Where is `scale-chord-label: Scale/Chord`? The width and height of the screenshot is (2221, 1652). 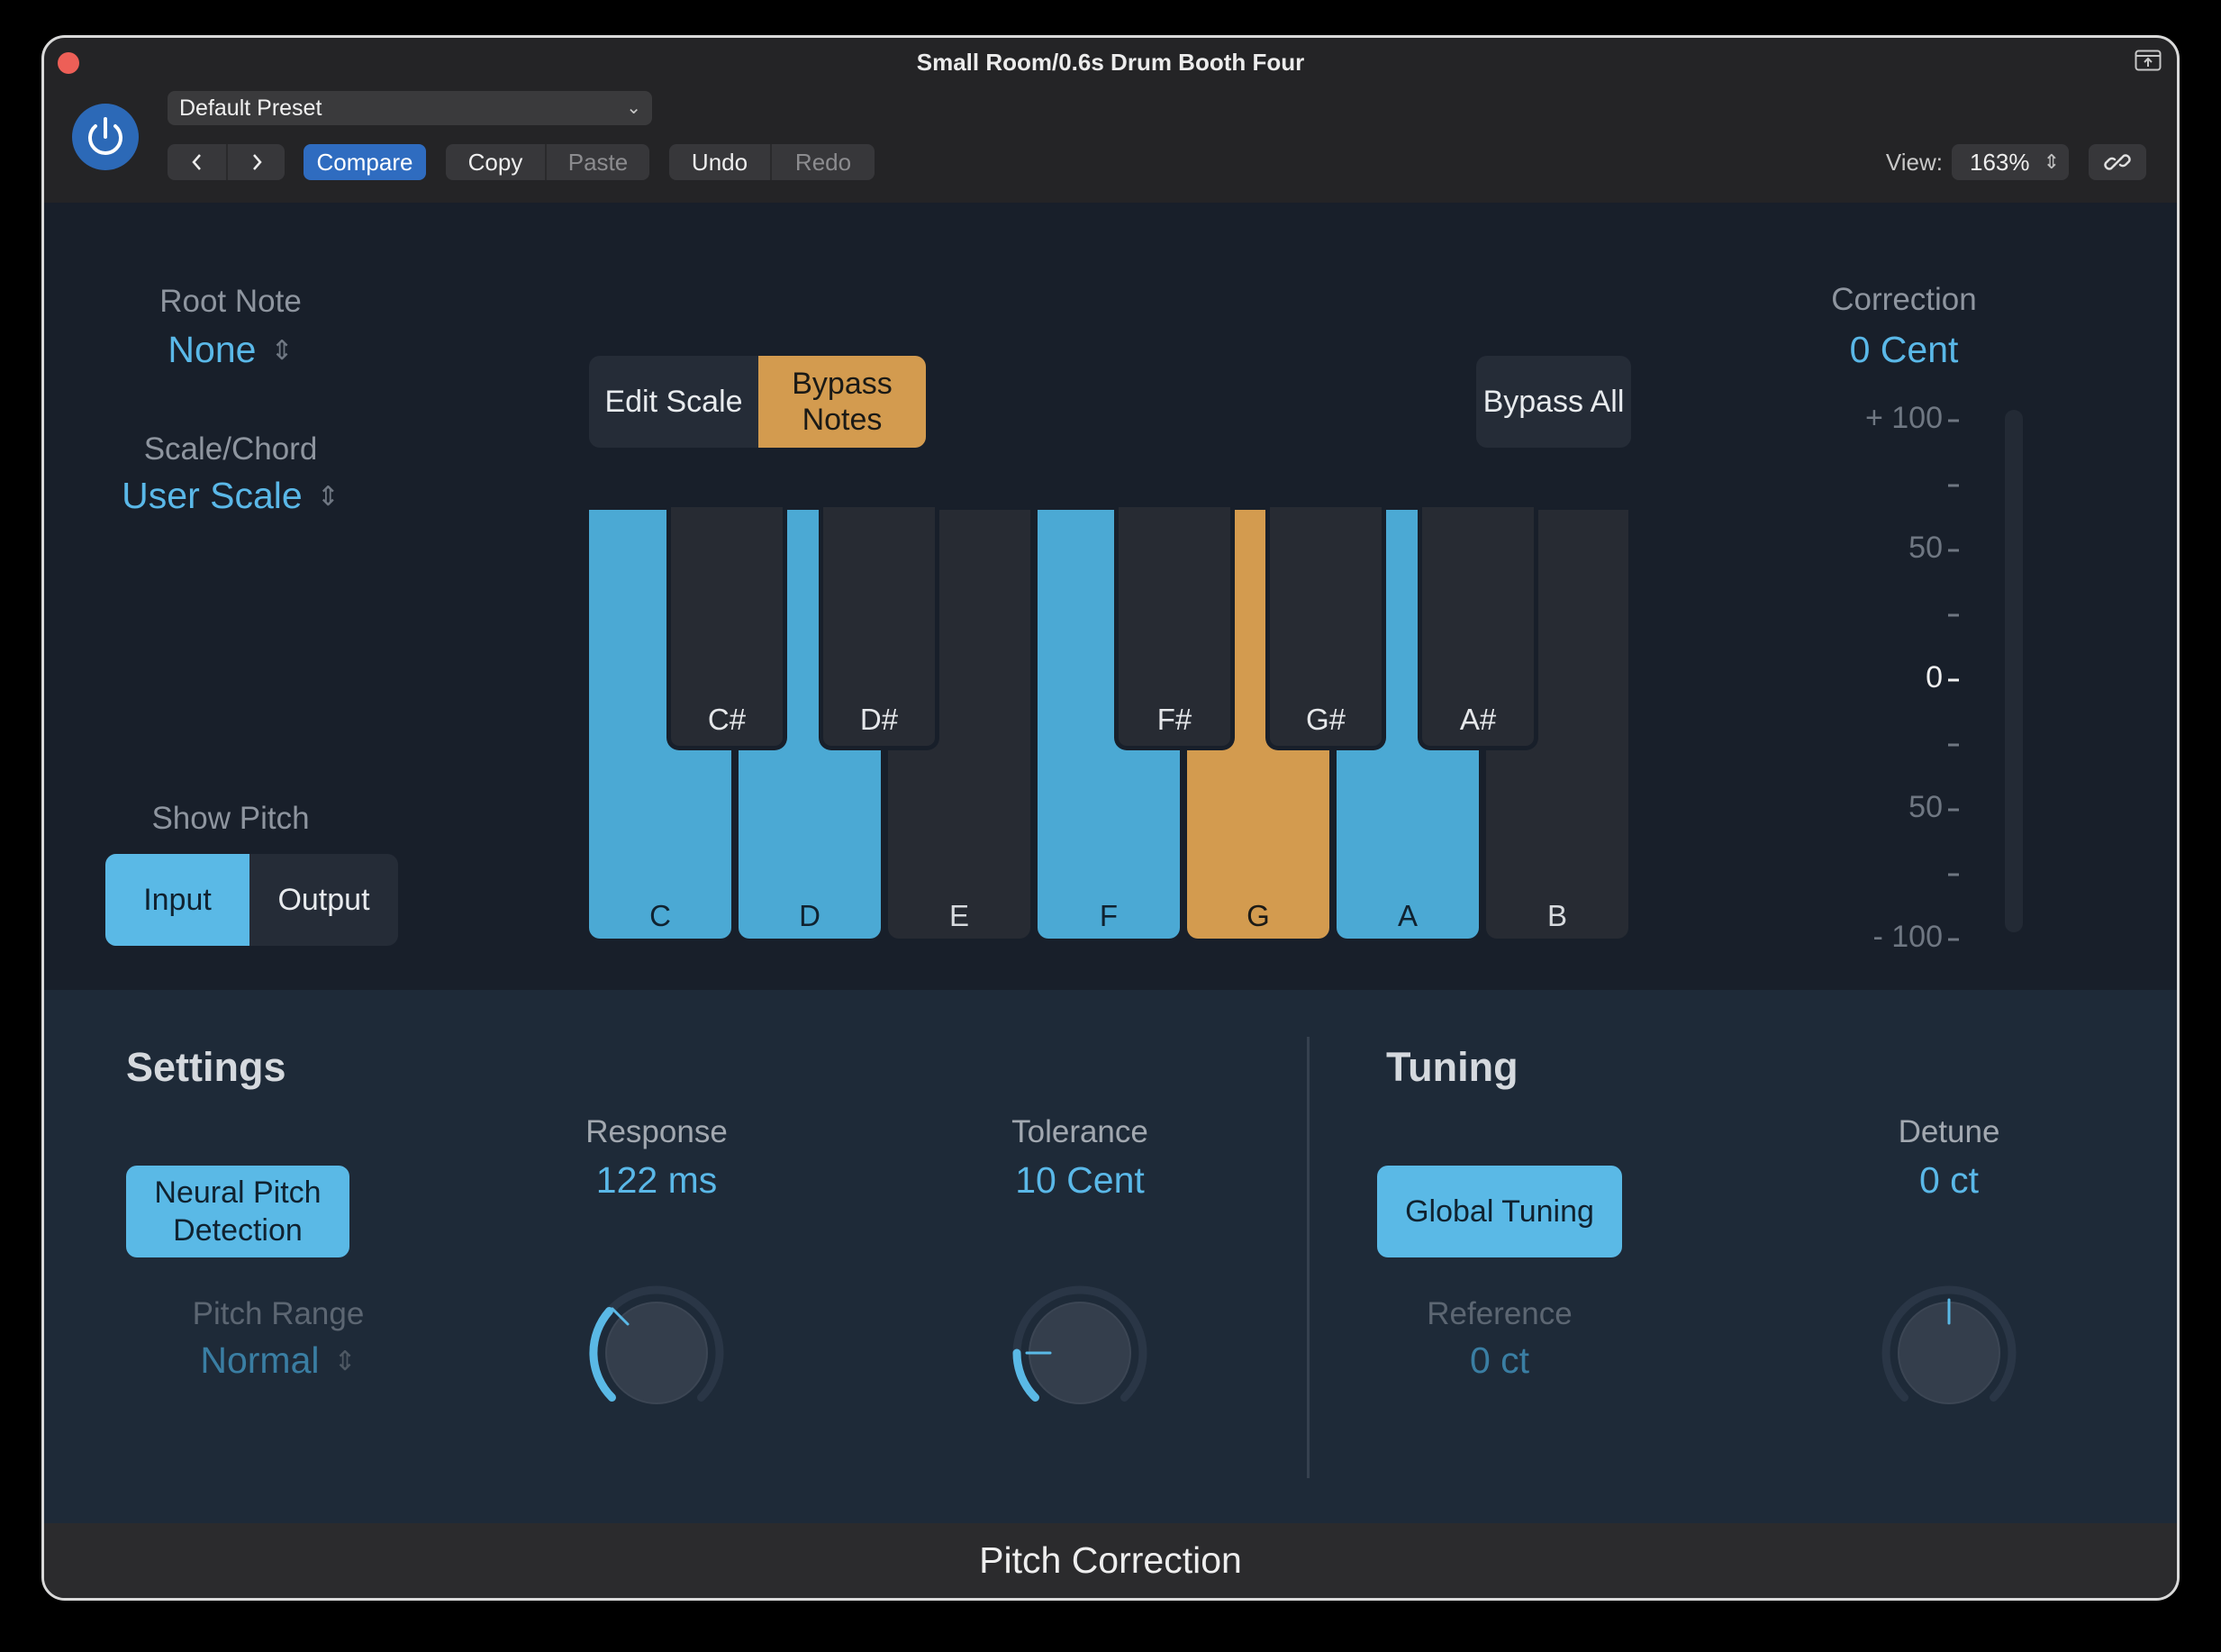 scale-chord-label: Scale/Chord is located at coordinates (230, 449).